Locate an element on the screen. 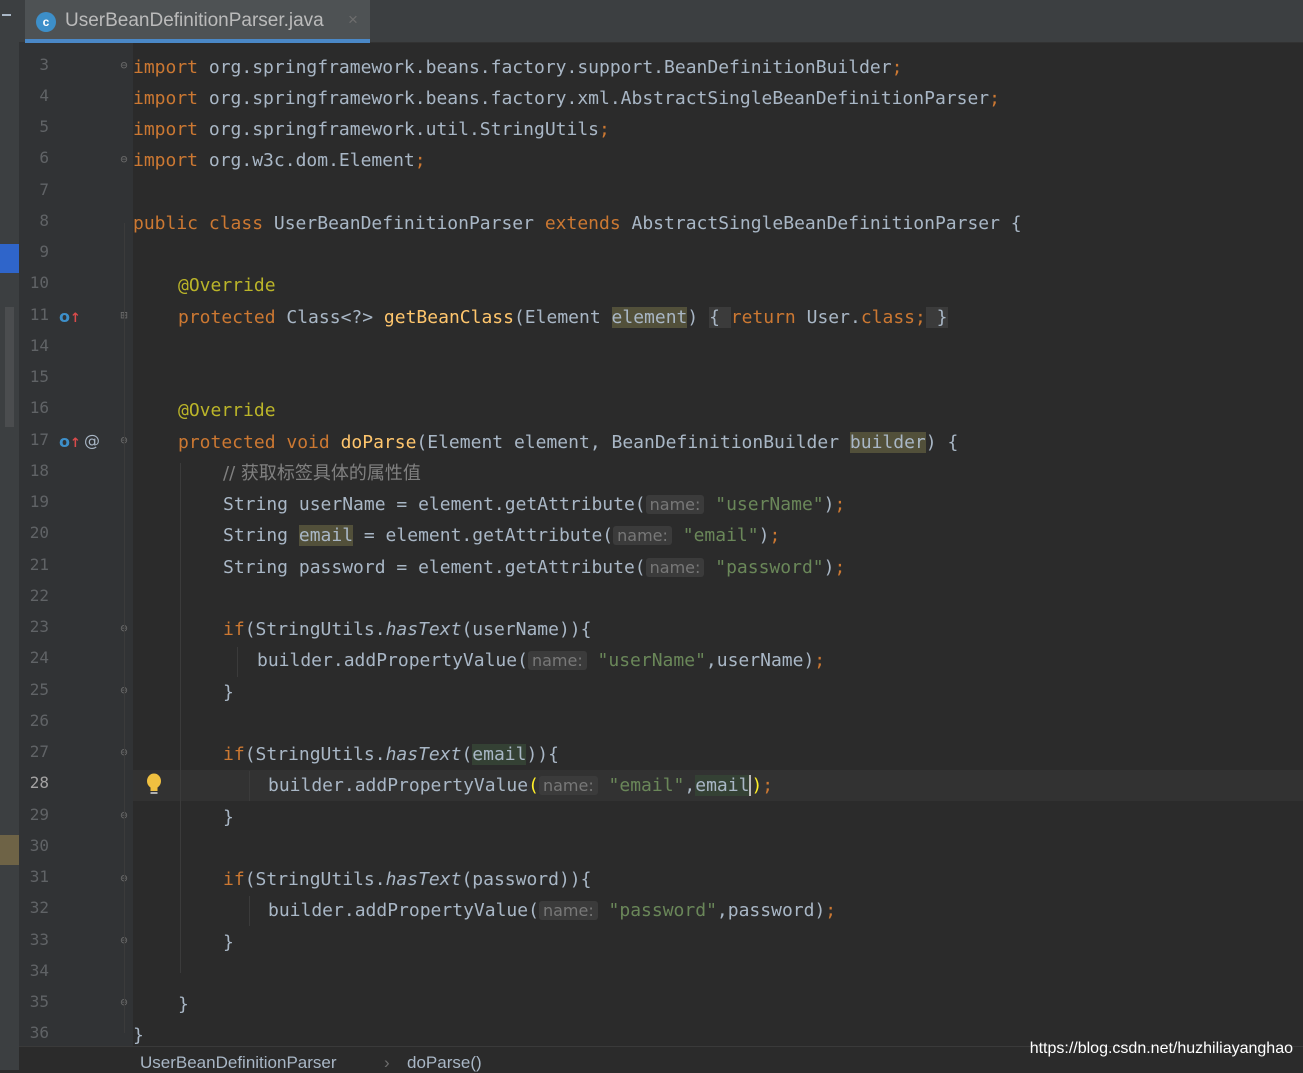 The width and height of the screenshot is (1303, 1073). line-number: 21 is located at coordinates (39, 564).